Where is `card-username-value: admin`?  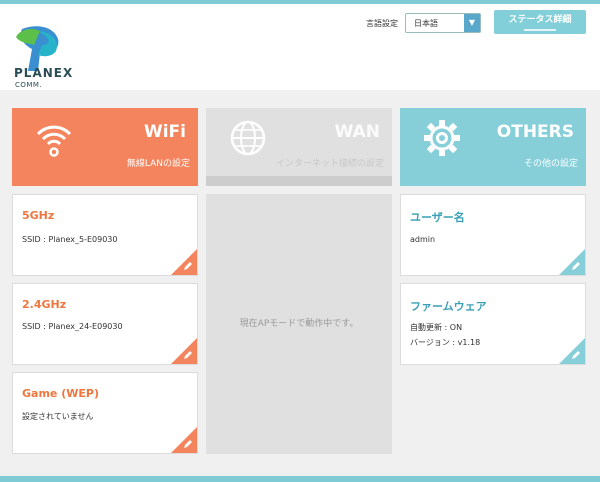 card-username-value: admin is located at coordinates (423, 239).